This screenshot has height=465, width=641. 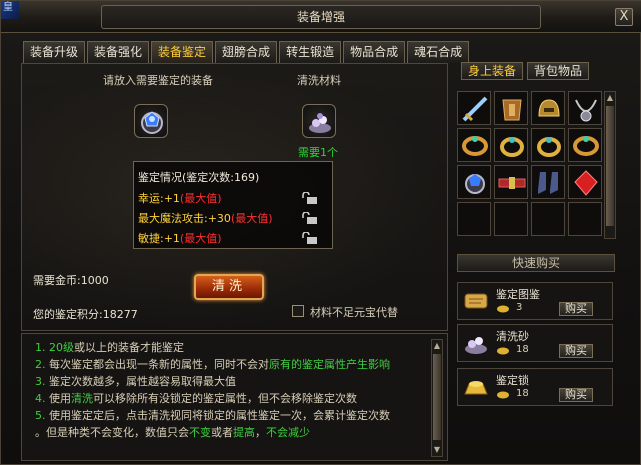 I want to click on tab-backpack: 背包物品, so click(x=558, y=71).